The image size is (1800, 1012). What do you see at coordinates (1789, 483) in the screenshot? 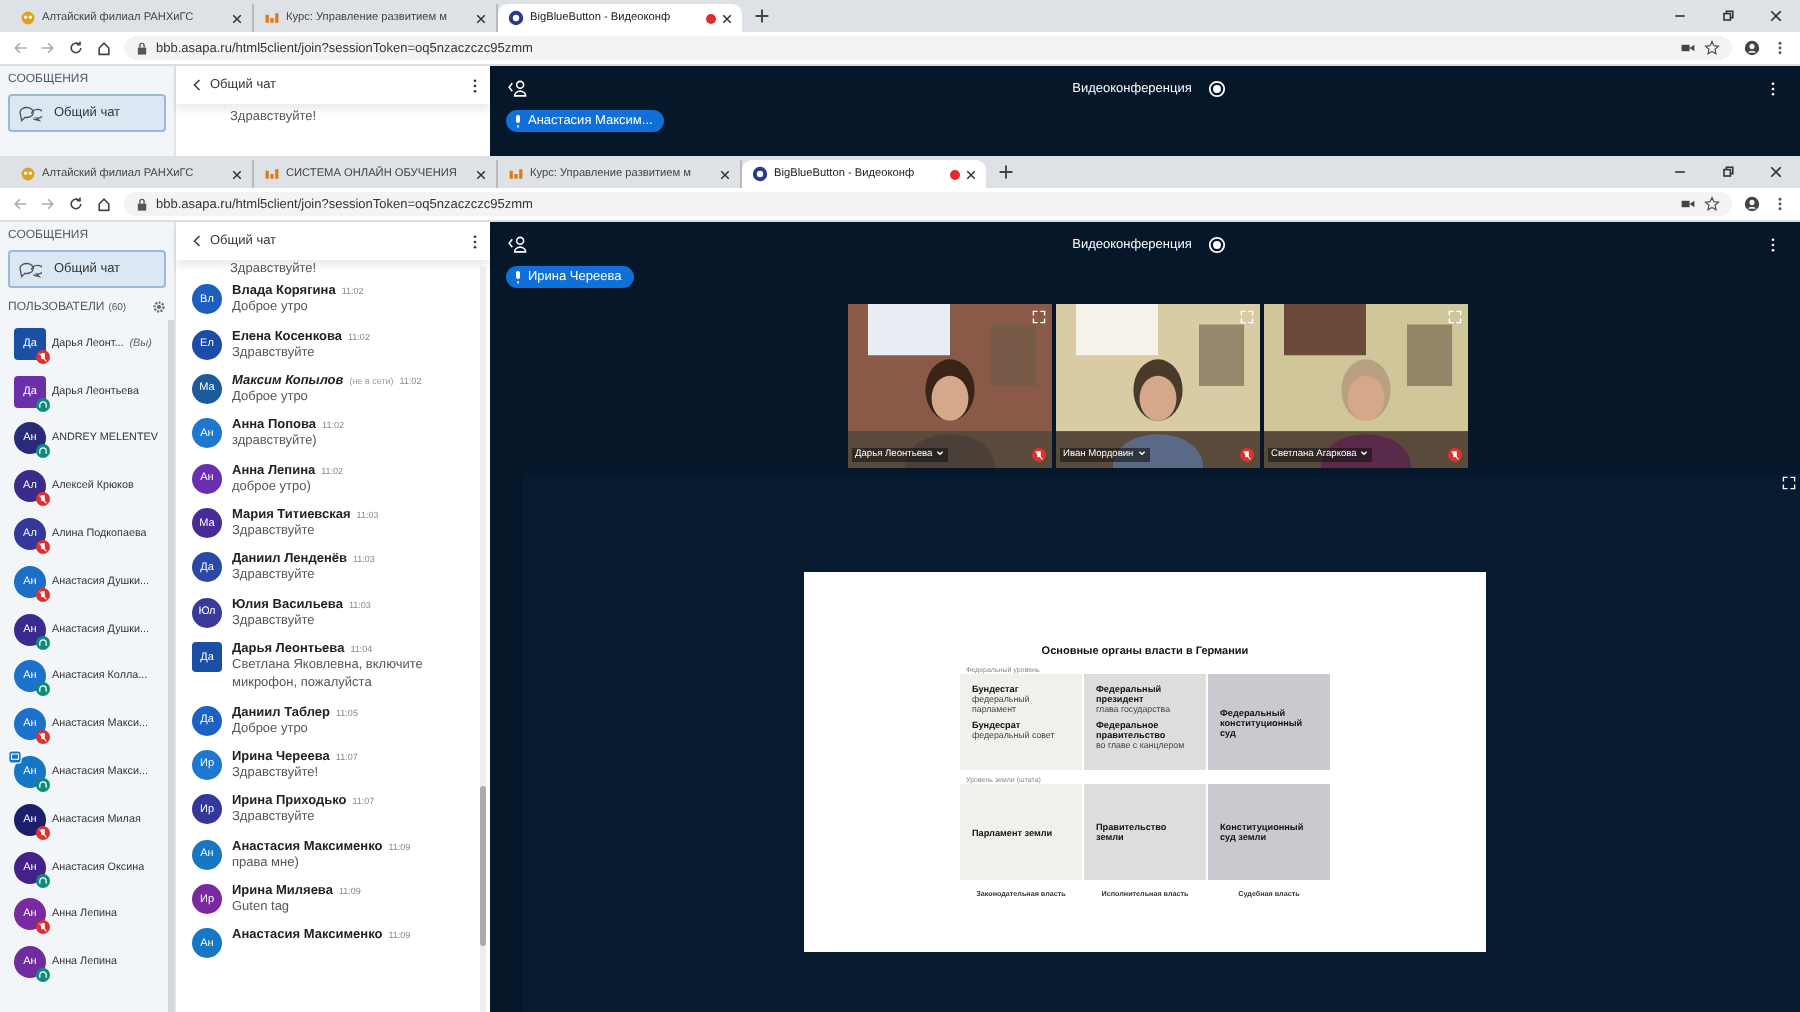
I see `fullscreen-icon` at bounding box center [1789, 483].